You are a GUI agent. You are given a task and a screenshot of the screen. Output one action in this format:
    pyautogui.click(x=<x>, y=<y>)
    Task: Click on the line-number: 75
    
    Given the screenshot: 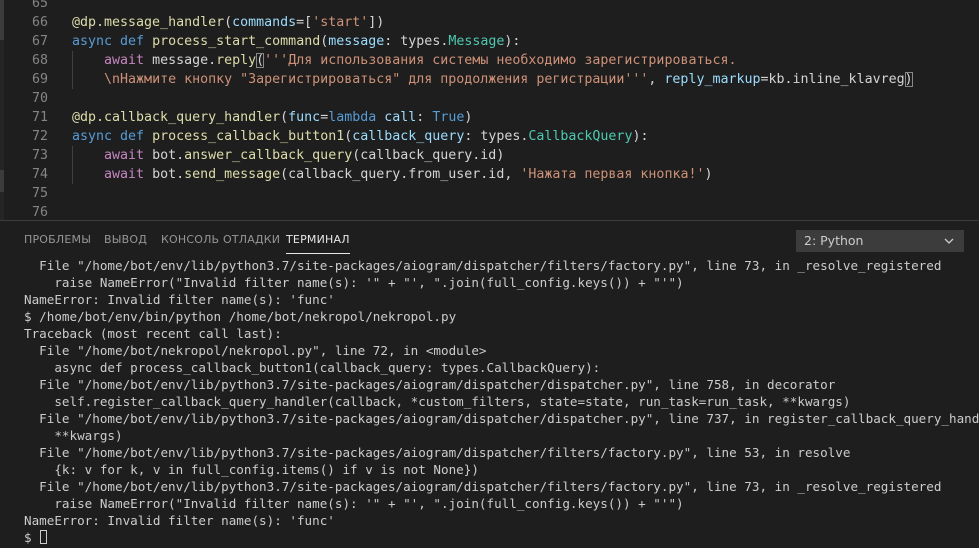 What is the action you would take?
    pyautogui.click(x=39, y=193)
    